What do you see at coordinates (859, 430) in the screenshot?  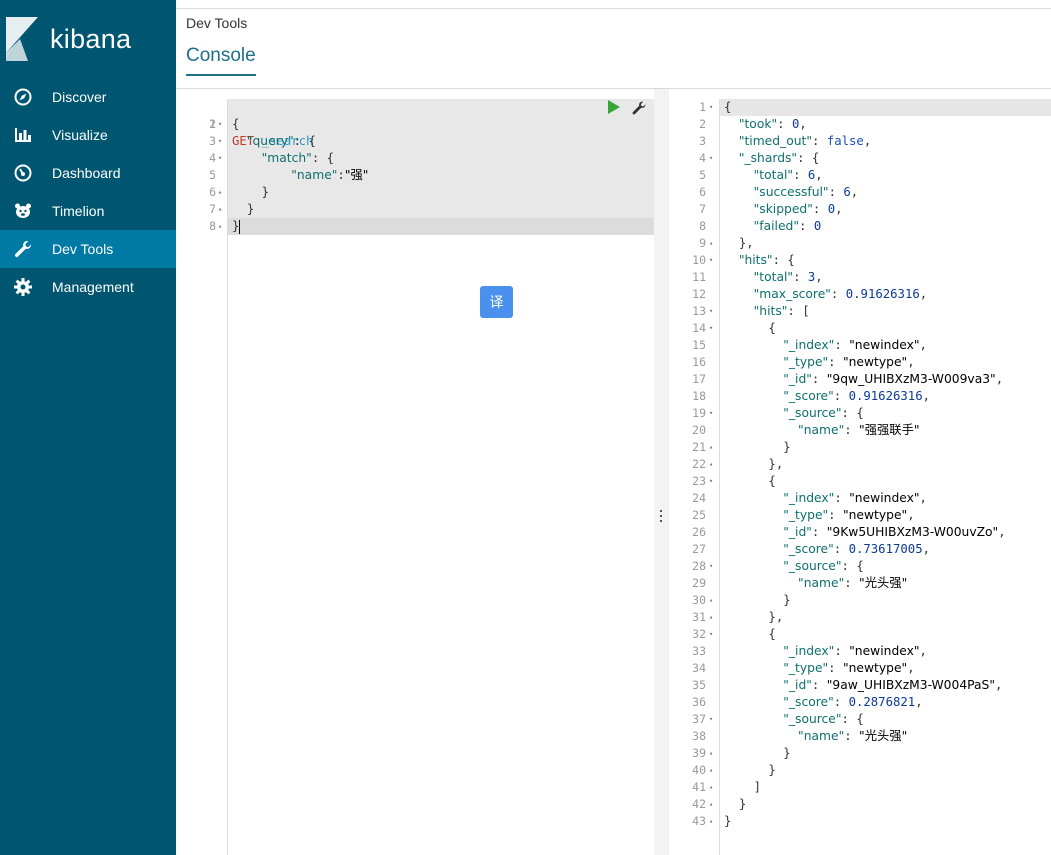 I see `response-code: "name": "强强联手"` at bounding box center [859, 430].